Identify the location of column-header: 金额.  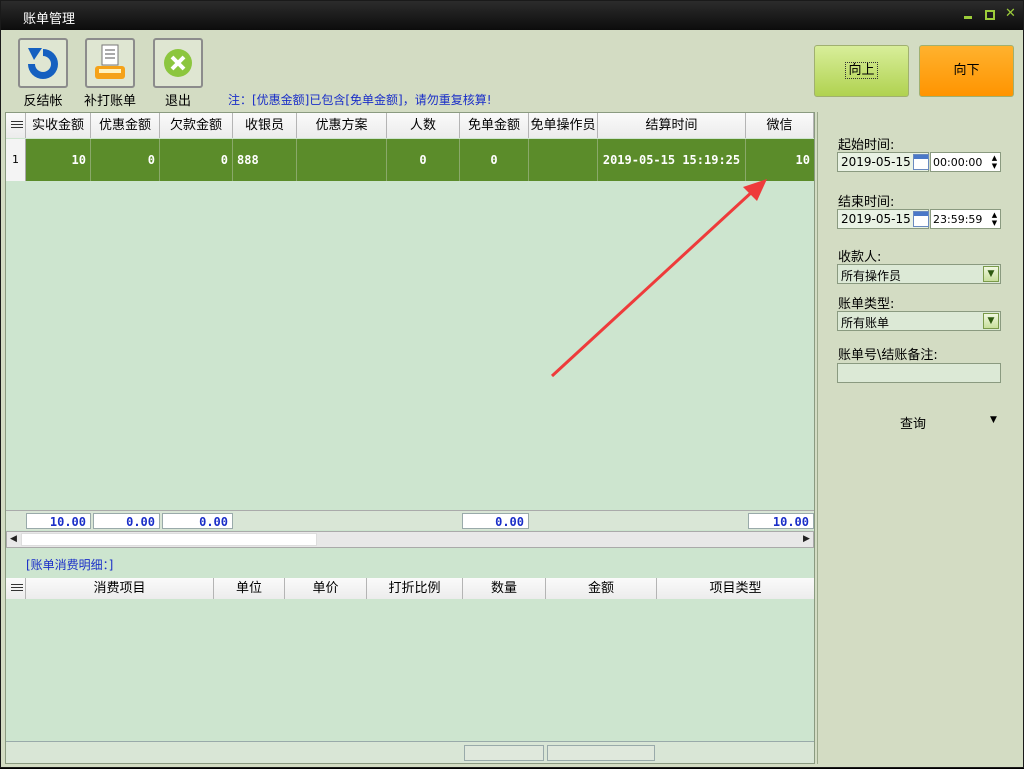
(601, 588).